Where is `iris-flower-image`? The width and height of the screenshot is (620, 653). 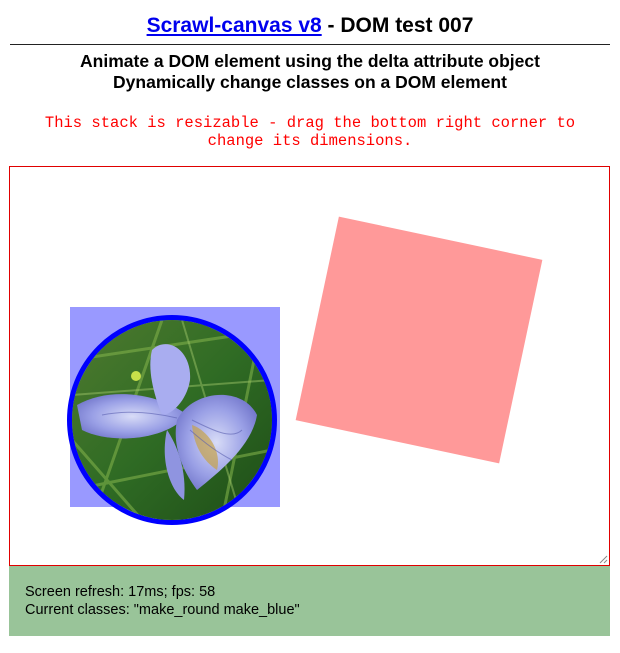 iris-flower-image is located at coordinates (172, 420).